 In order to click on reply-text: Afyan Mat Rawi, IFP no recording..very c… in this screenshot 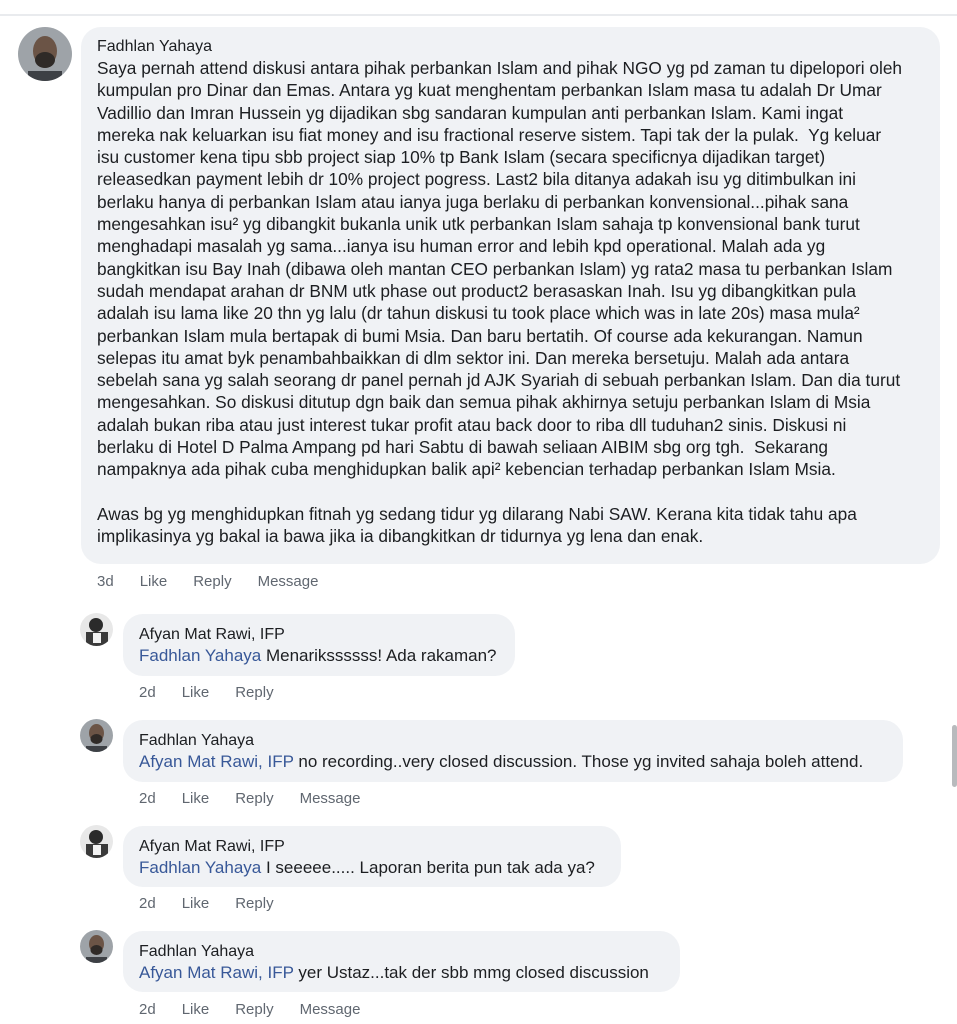, I will do `click(513, 762)`.